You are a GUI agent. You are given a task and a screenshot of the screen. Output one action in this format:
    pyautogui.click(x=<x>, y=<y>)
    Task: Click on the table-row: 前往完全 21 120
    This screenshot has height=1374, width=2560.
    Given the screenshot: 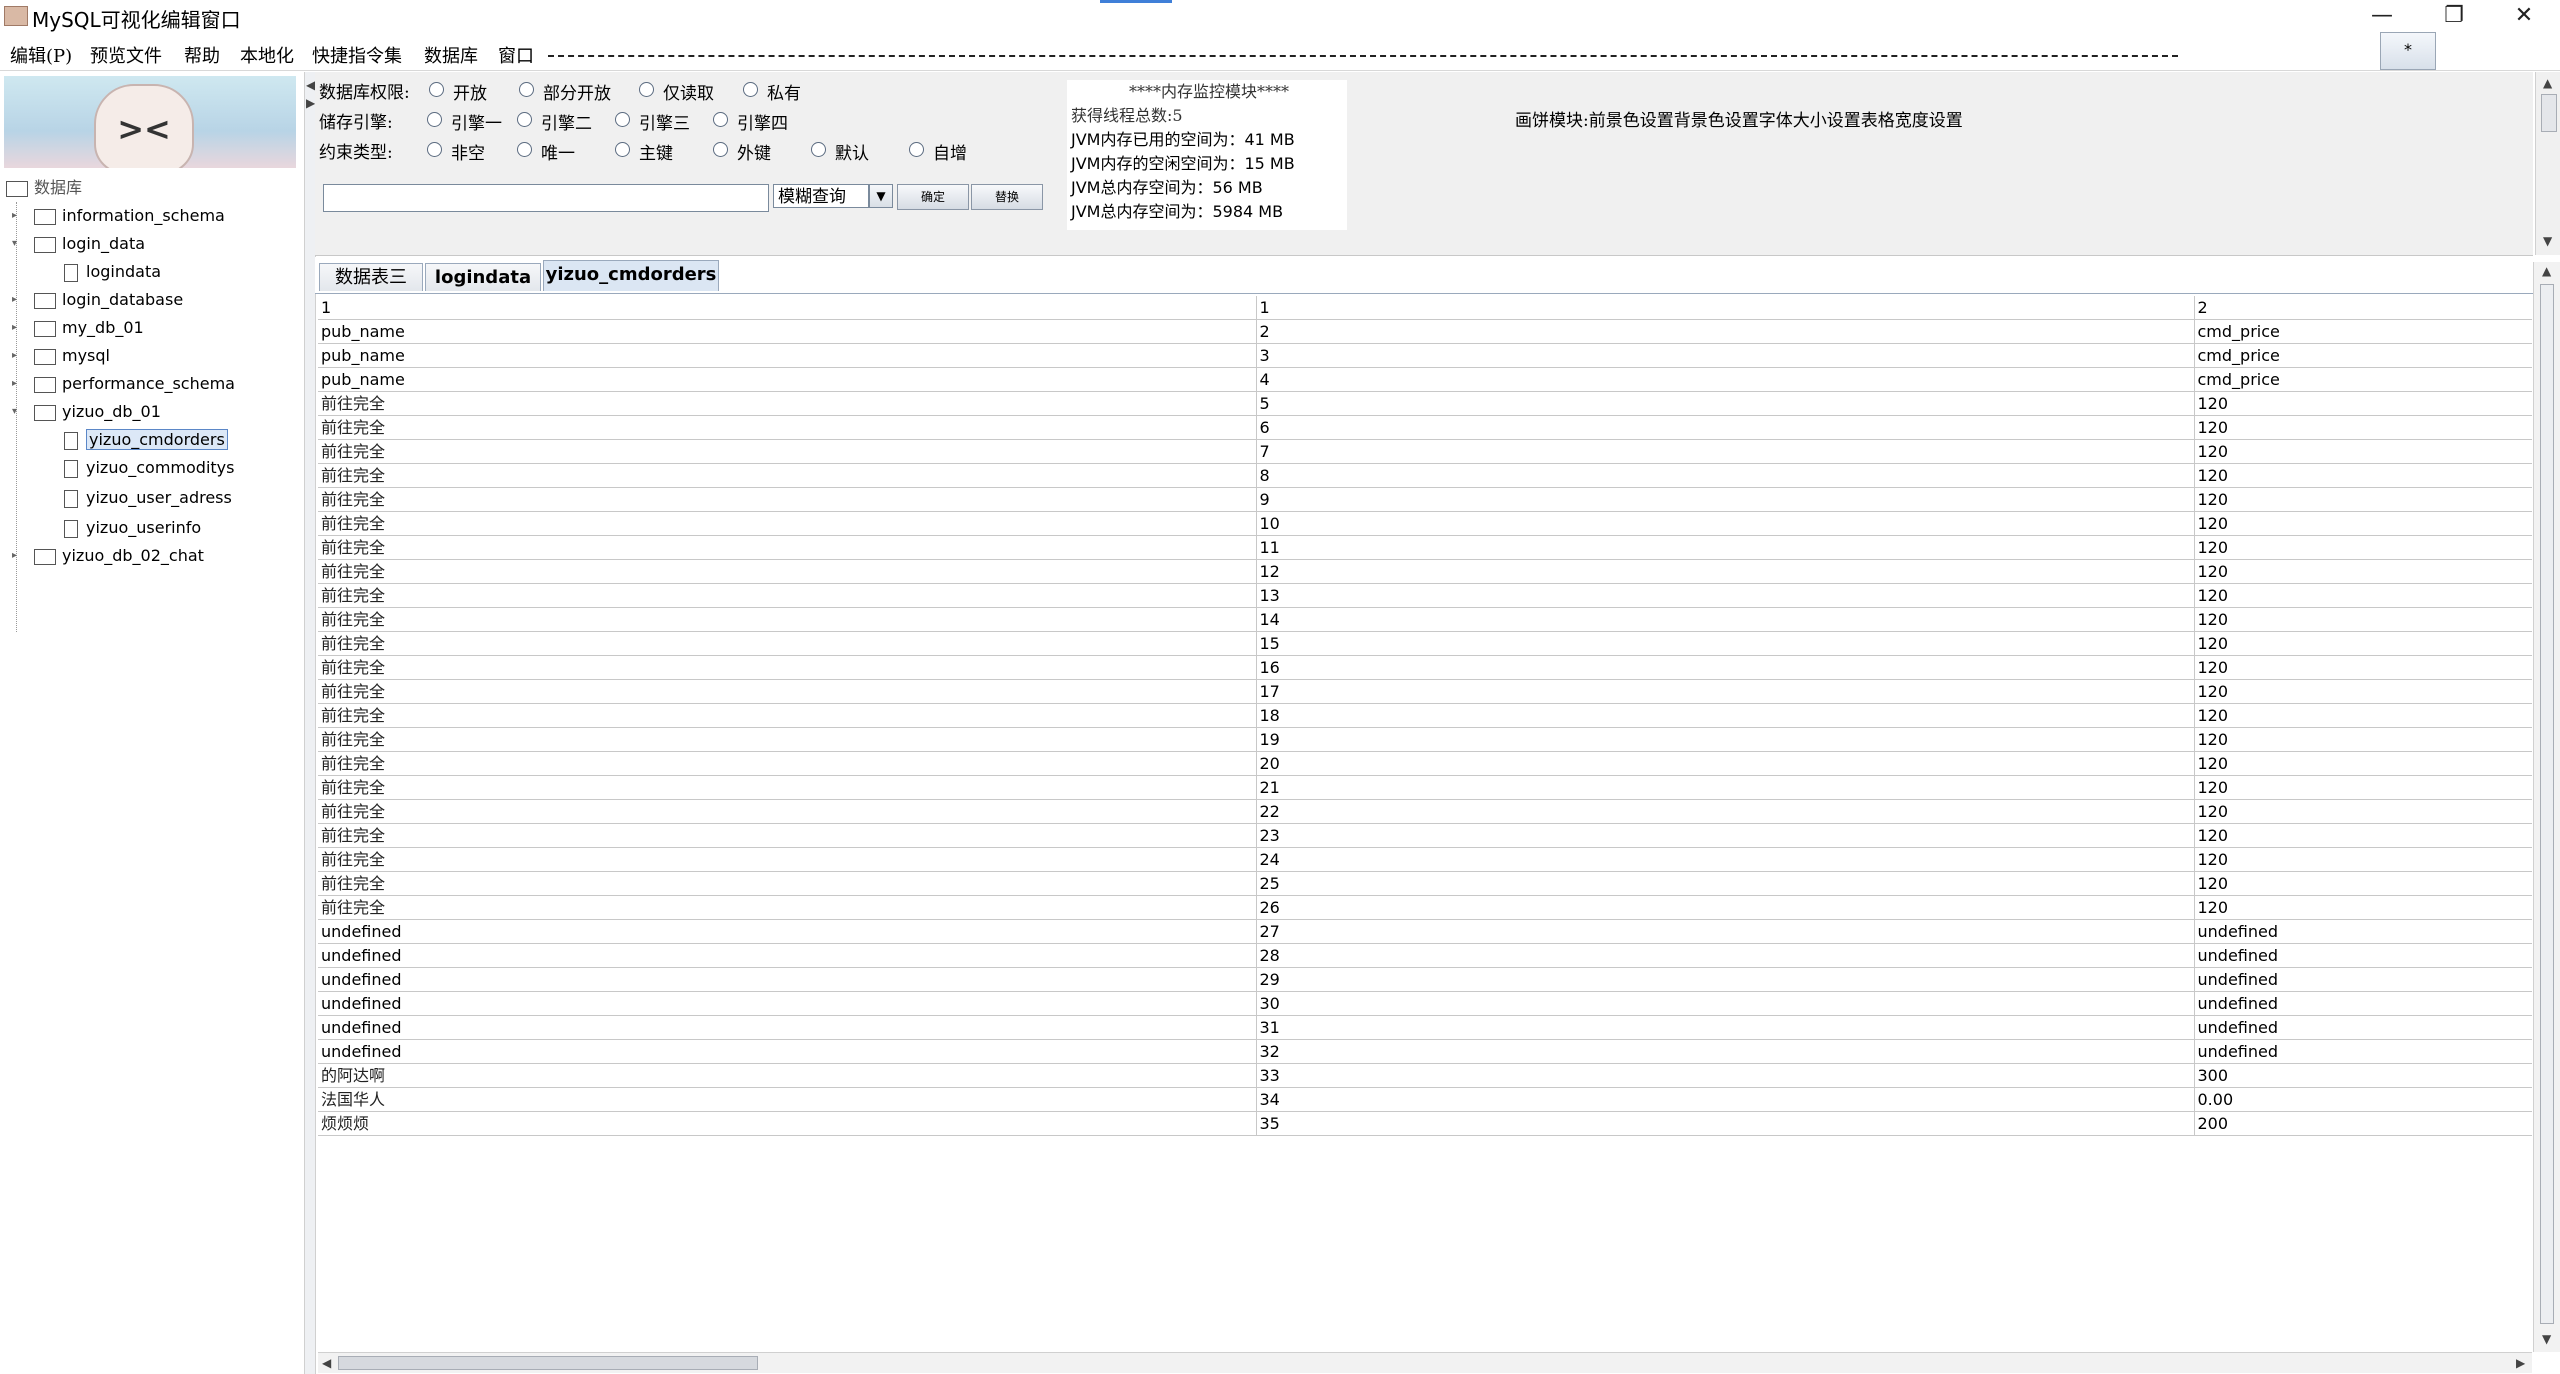 What is the action you would take?
    pyautogui.click(x=1425, y=787)
    